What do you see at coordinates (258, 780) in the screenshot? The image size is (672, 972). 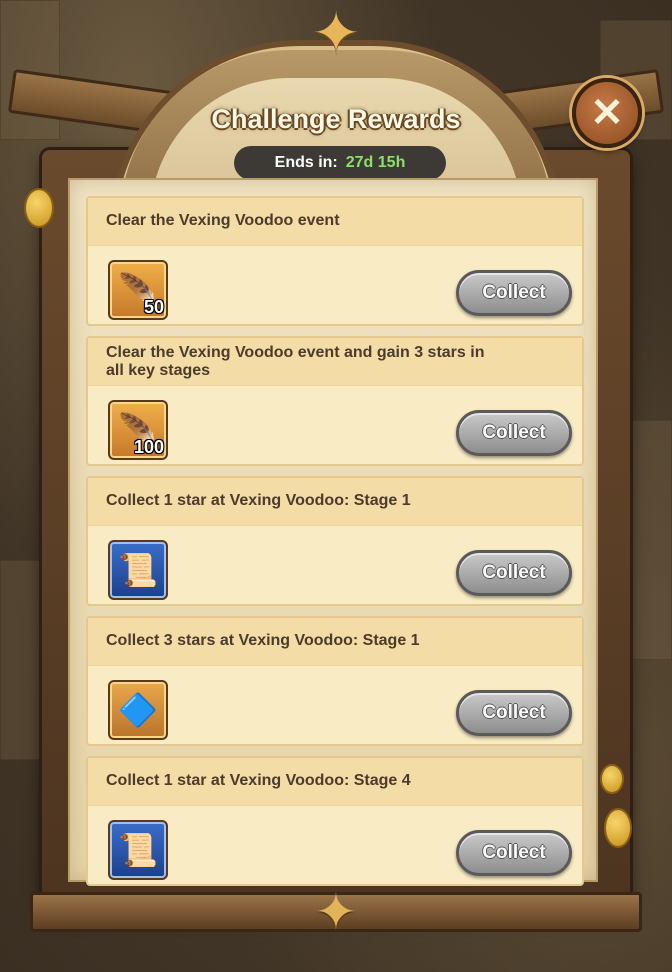 I see `challenge-description: Collect 1 star at Vexing Voodoo: Stage 4` at bounding box center [258, 780].